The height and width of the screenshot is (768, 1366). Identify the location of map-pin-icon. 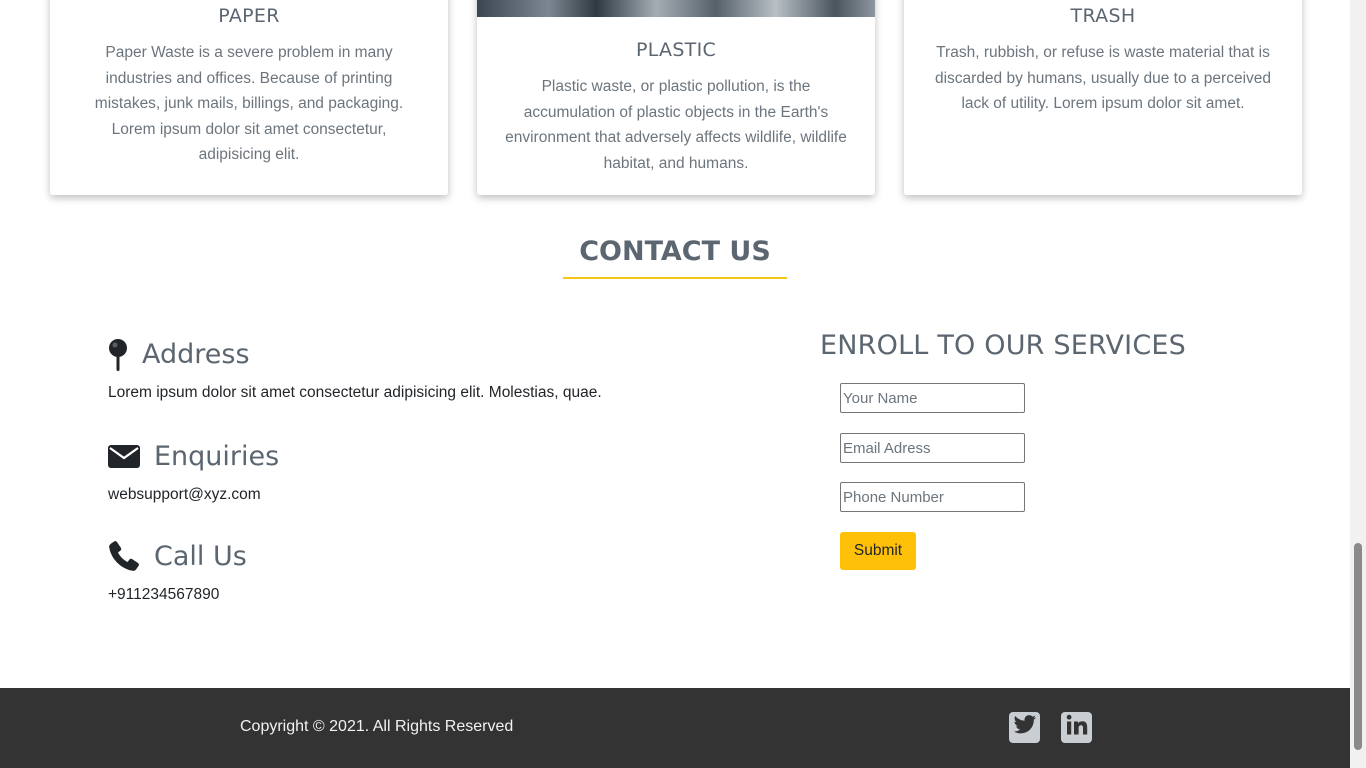
(124, 354).